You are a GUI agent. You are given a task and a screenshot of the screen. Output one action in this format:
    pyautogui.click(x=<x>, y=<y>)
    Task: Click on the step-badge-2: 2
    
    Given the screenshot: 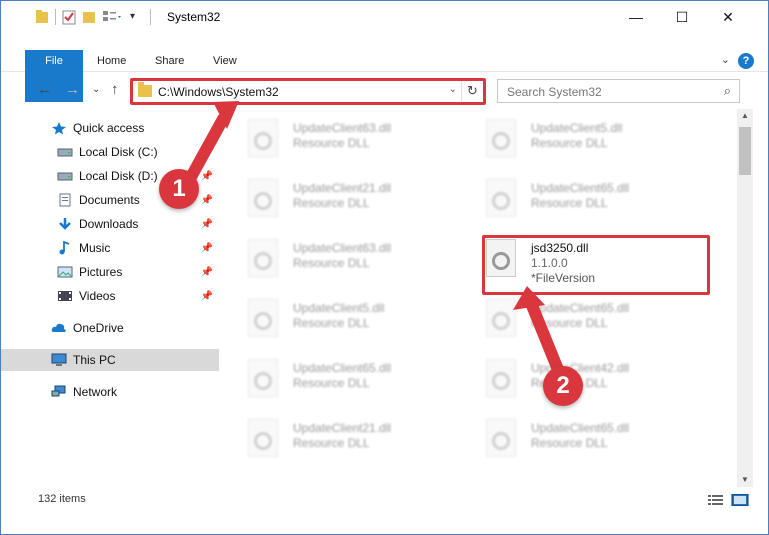 What is the action you would take?
    pyautogui.click(x=563, y=386)
    